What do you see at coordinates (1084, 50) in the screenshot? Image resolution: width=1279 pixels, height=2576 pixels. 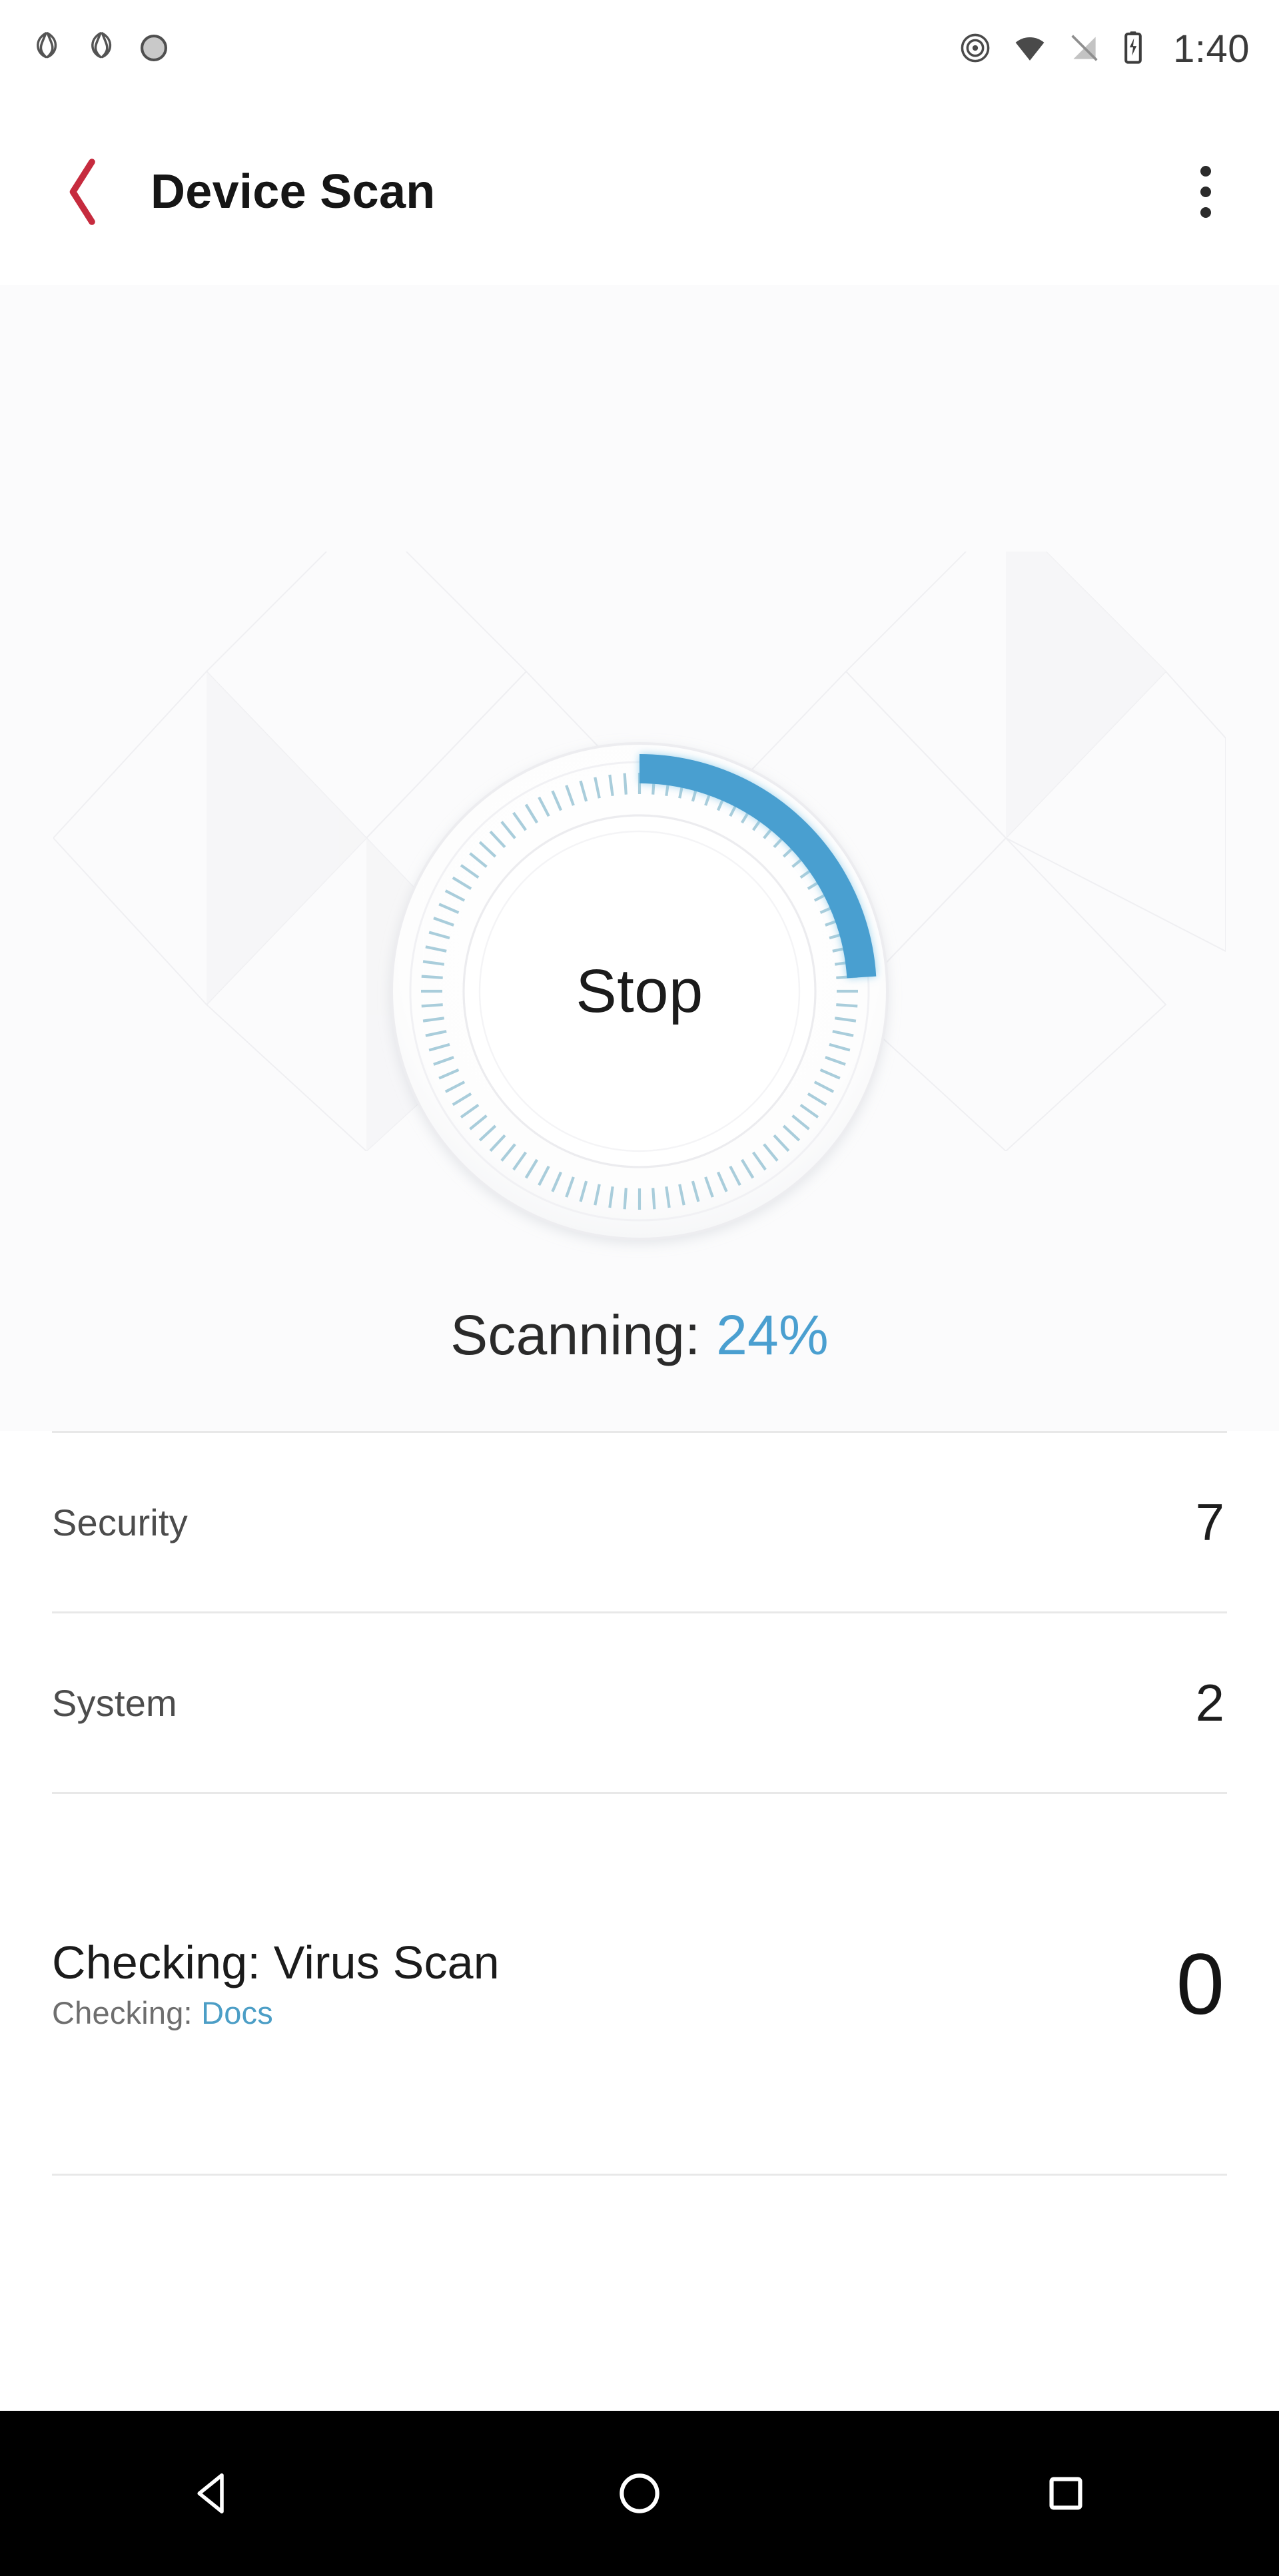 I see `no-sim-signal-icon` at bounding box center [1084, 50].